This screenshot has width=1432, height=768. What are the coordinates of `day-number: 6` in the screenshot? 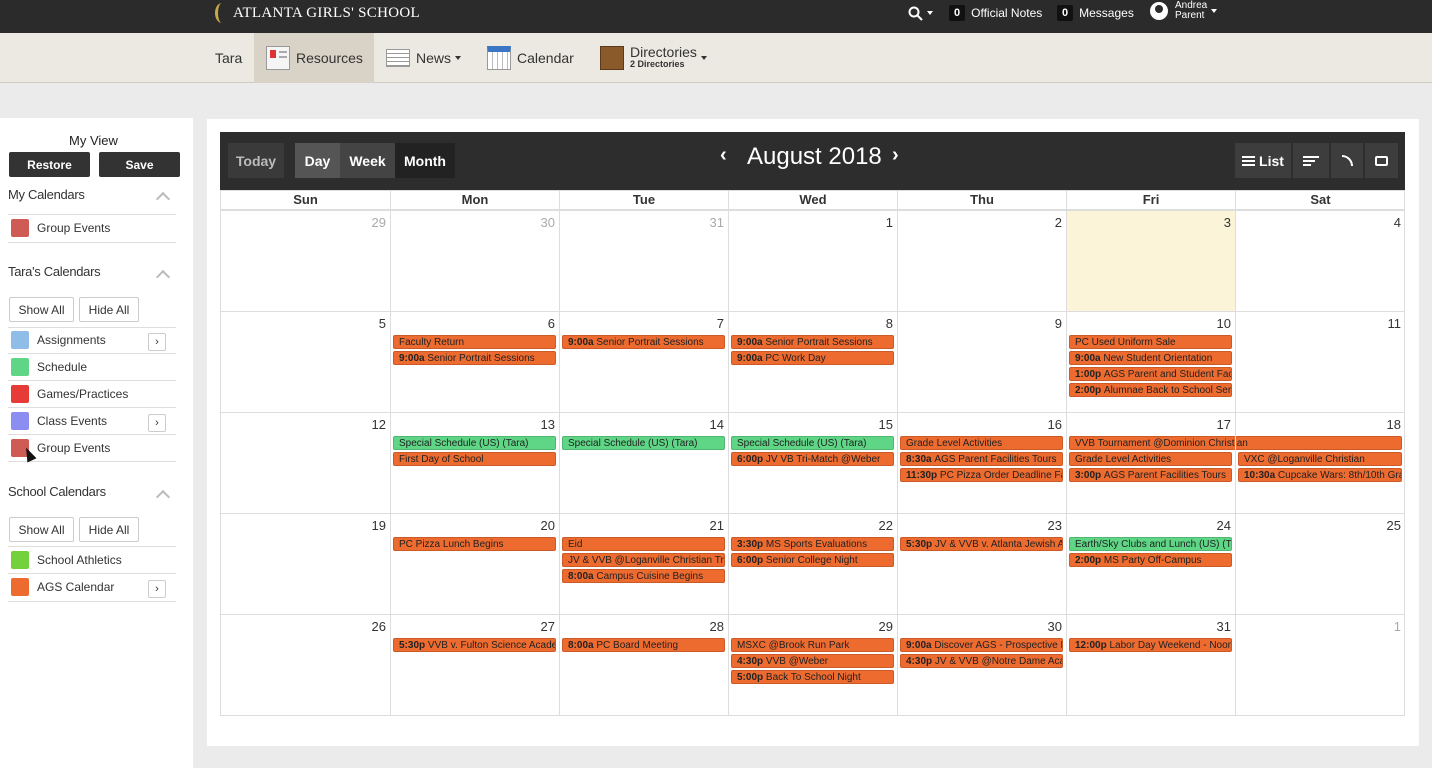 It's located at (551, 323).